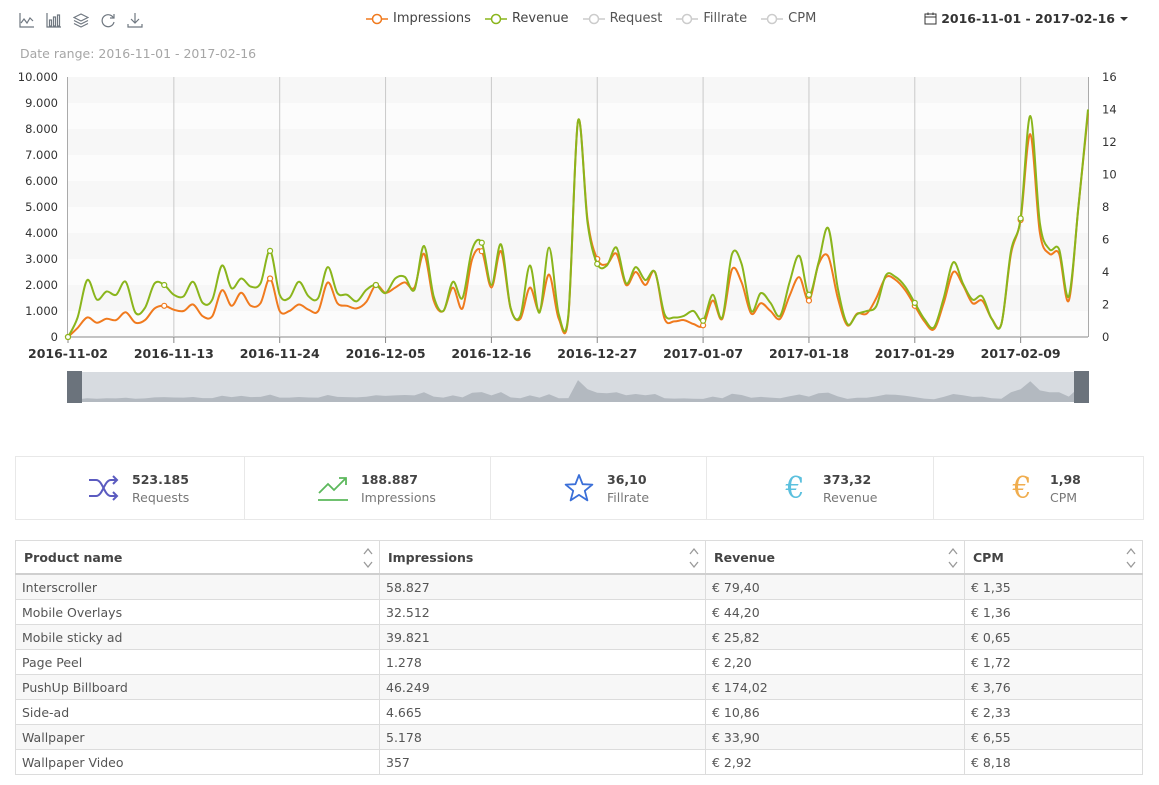 The width and height of the screenshot is (1159, 785). What do you see at coordinates (745, 557) in the screenshot?
I see `column-header-label: Revenue` at bounding box center [745, 557].